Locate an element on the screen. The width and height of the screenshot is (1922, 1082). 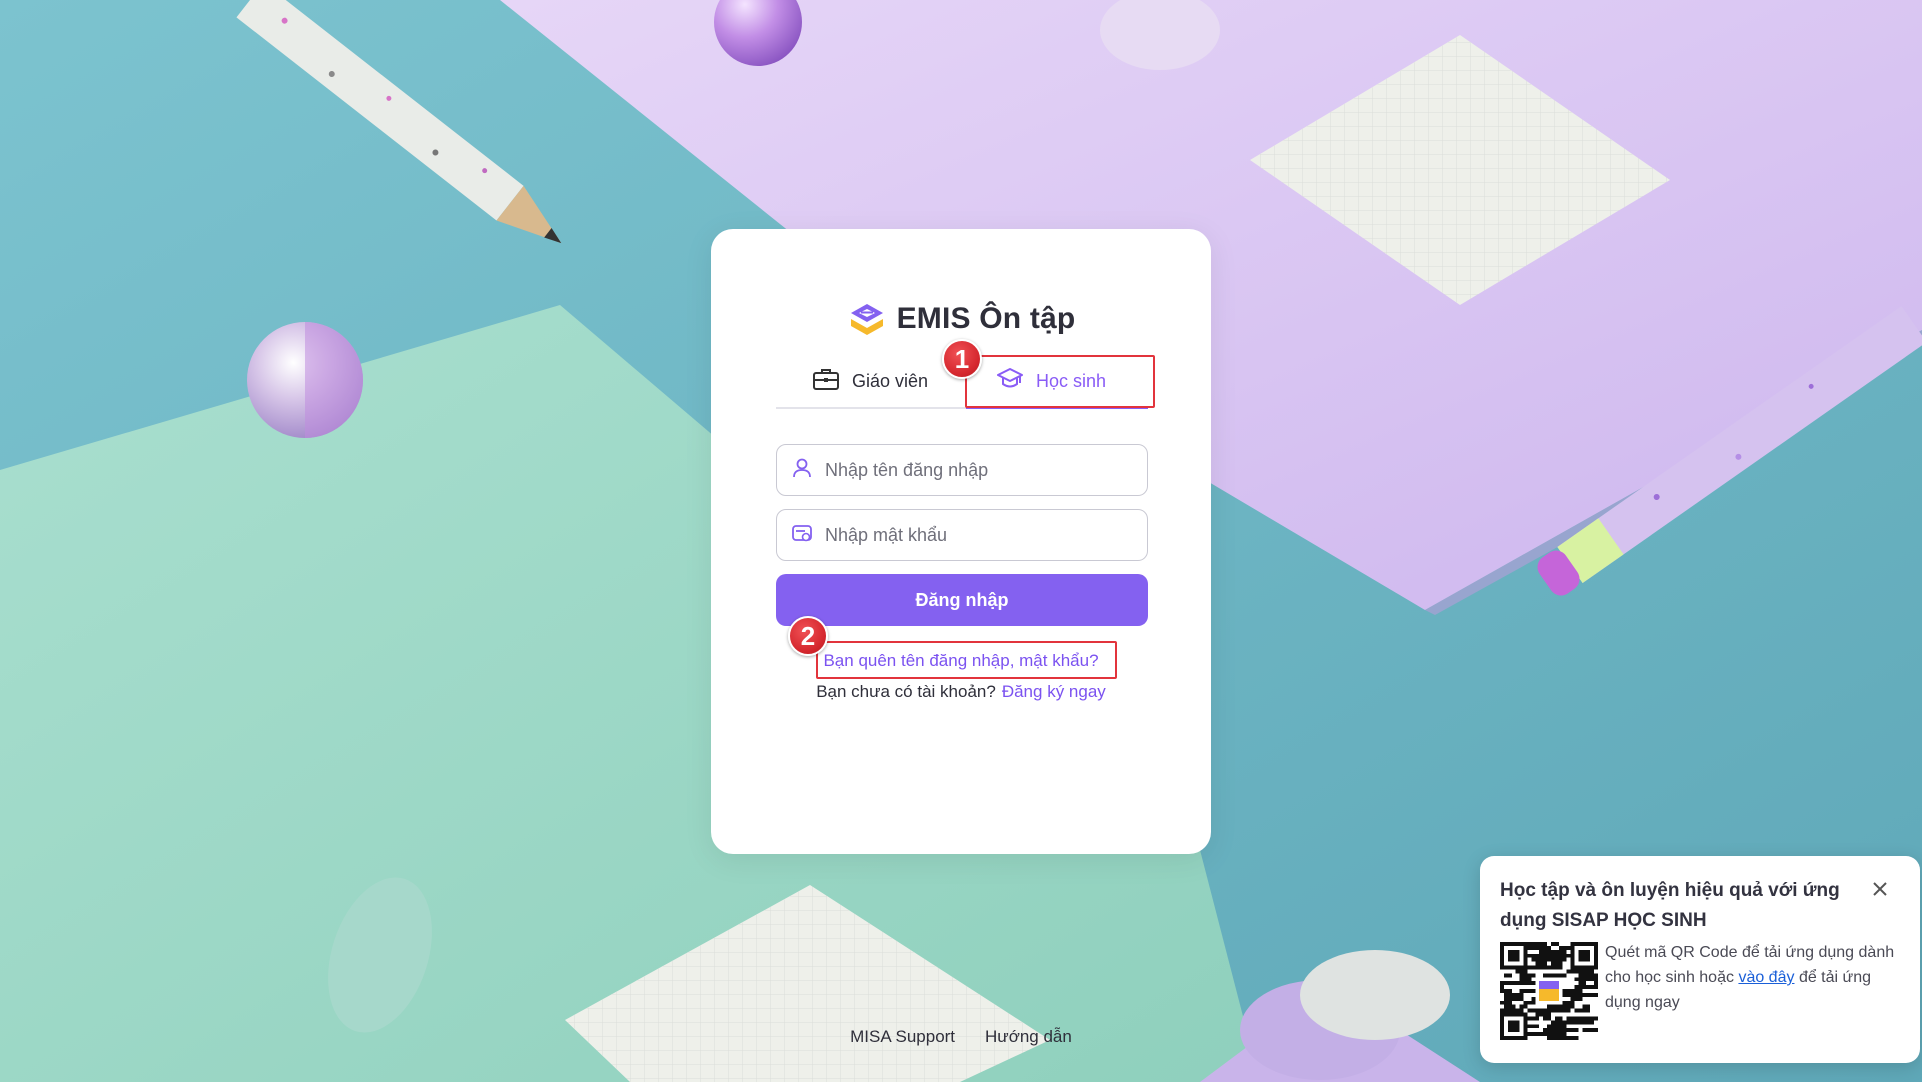
emis-logo-icon is located at coordinates (867, 319).